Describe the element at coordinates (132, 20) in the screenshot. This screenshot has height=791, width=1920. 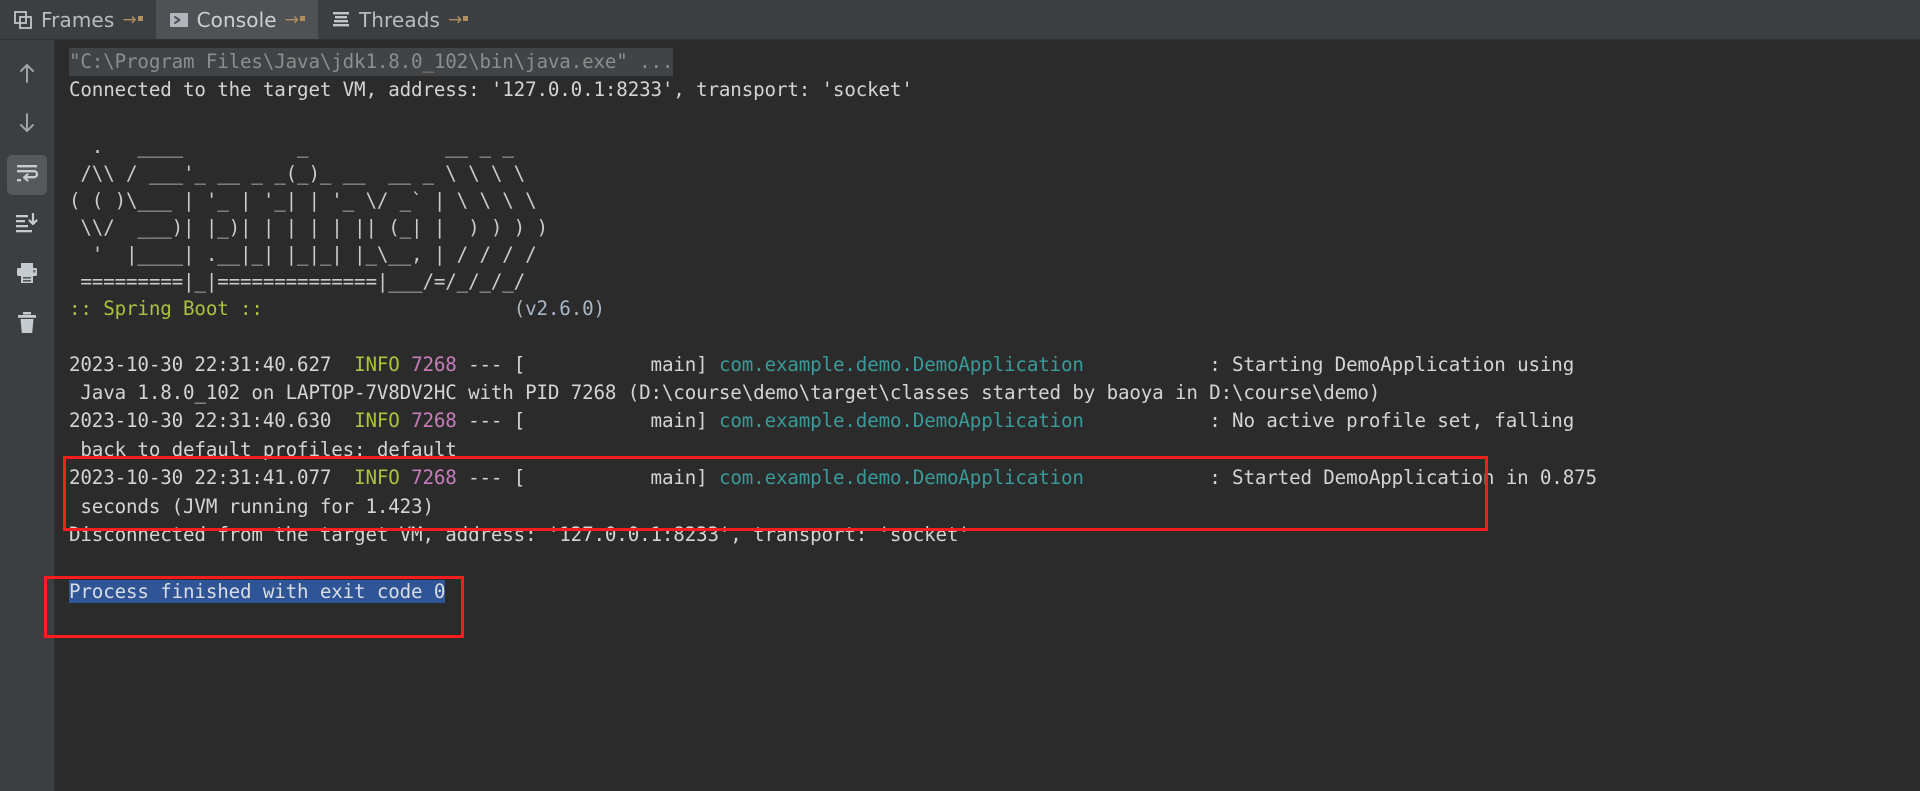
I see `tab-frames-detach-icon: →` at that location.